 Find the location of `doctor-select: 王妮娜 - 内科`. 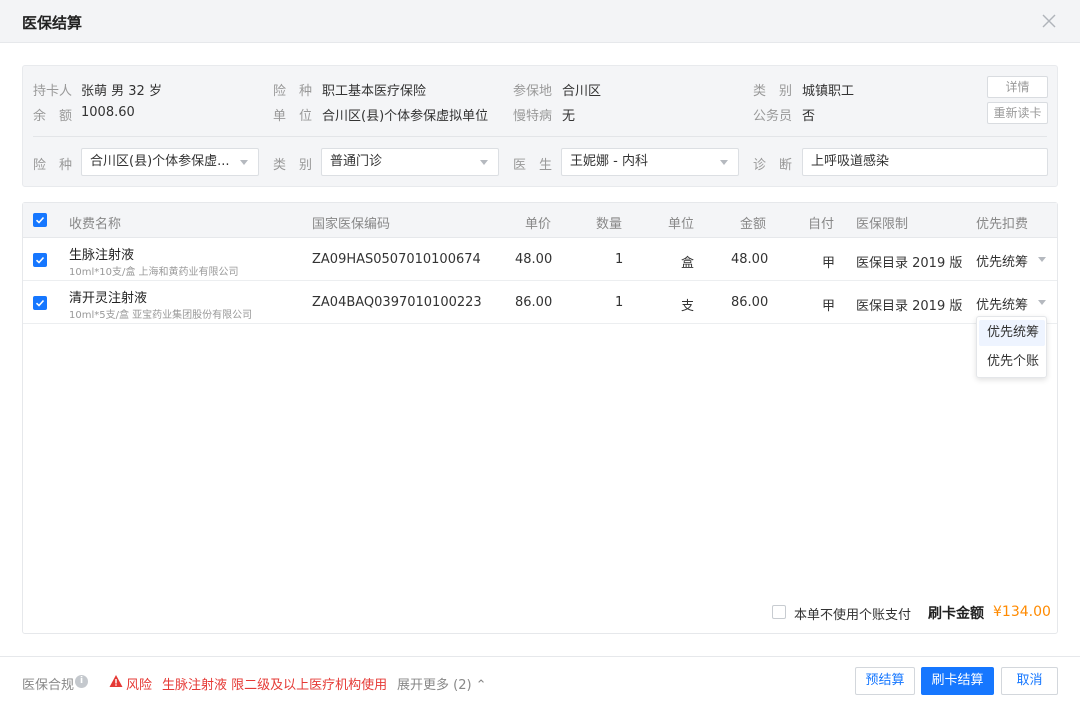

doctor-select: 王妮娜 - 内科 is located at coordinates (650, 162).